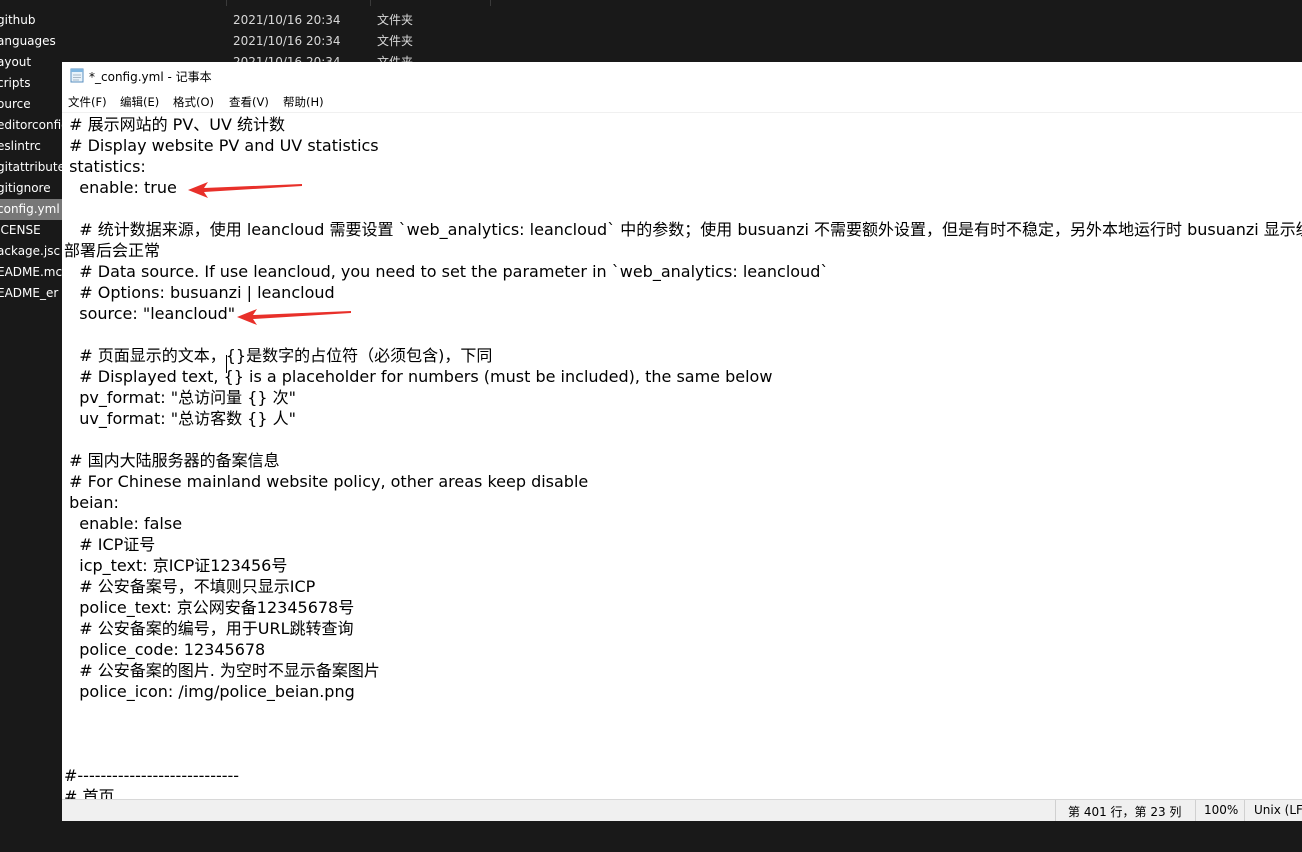 The height and width of the screenshot is (852, 1302). What do you see at coordinates (30, 251) in the screenshot?
I see `file-name: ackage.jsc` at bounding box center [30, 251].